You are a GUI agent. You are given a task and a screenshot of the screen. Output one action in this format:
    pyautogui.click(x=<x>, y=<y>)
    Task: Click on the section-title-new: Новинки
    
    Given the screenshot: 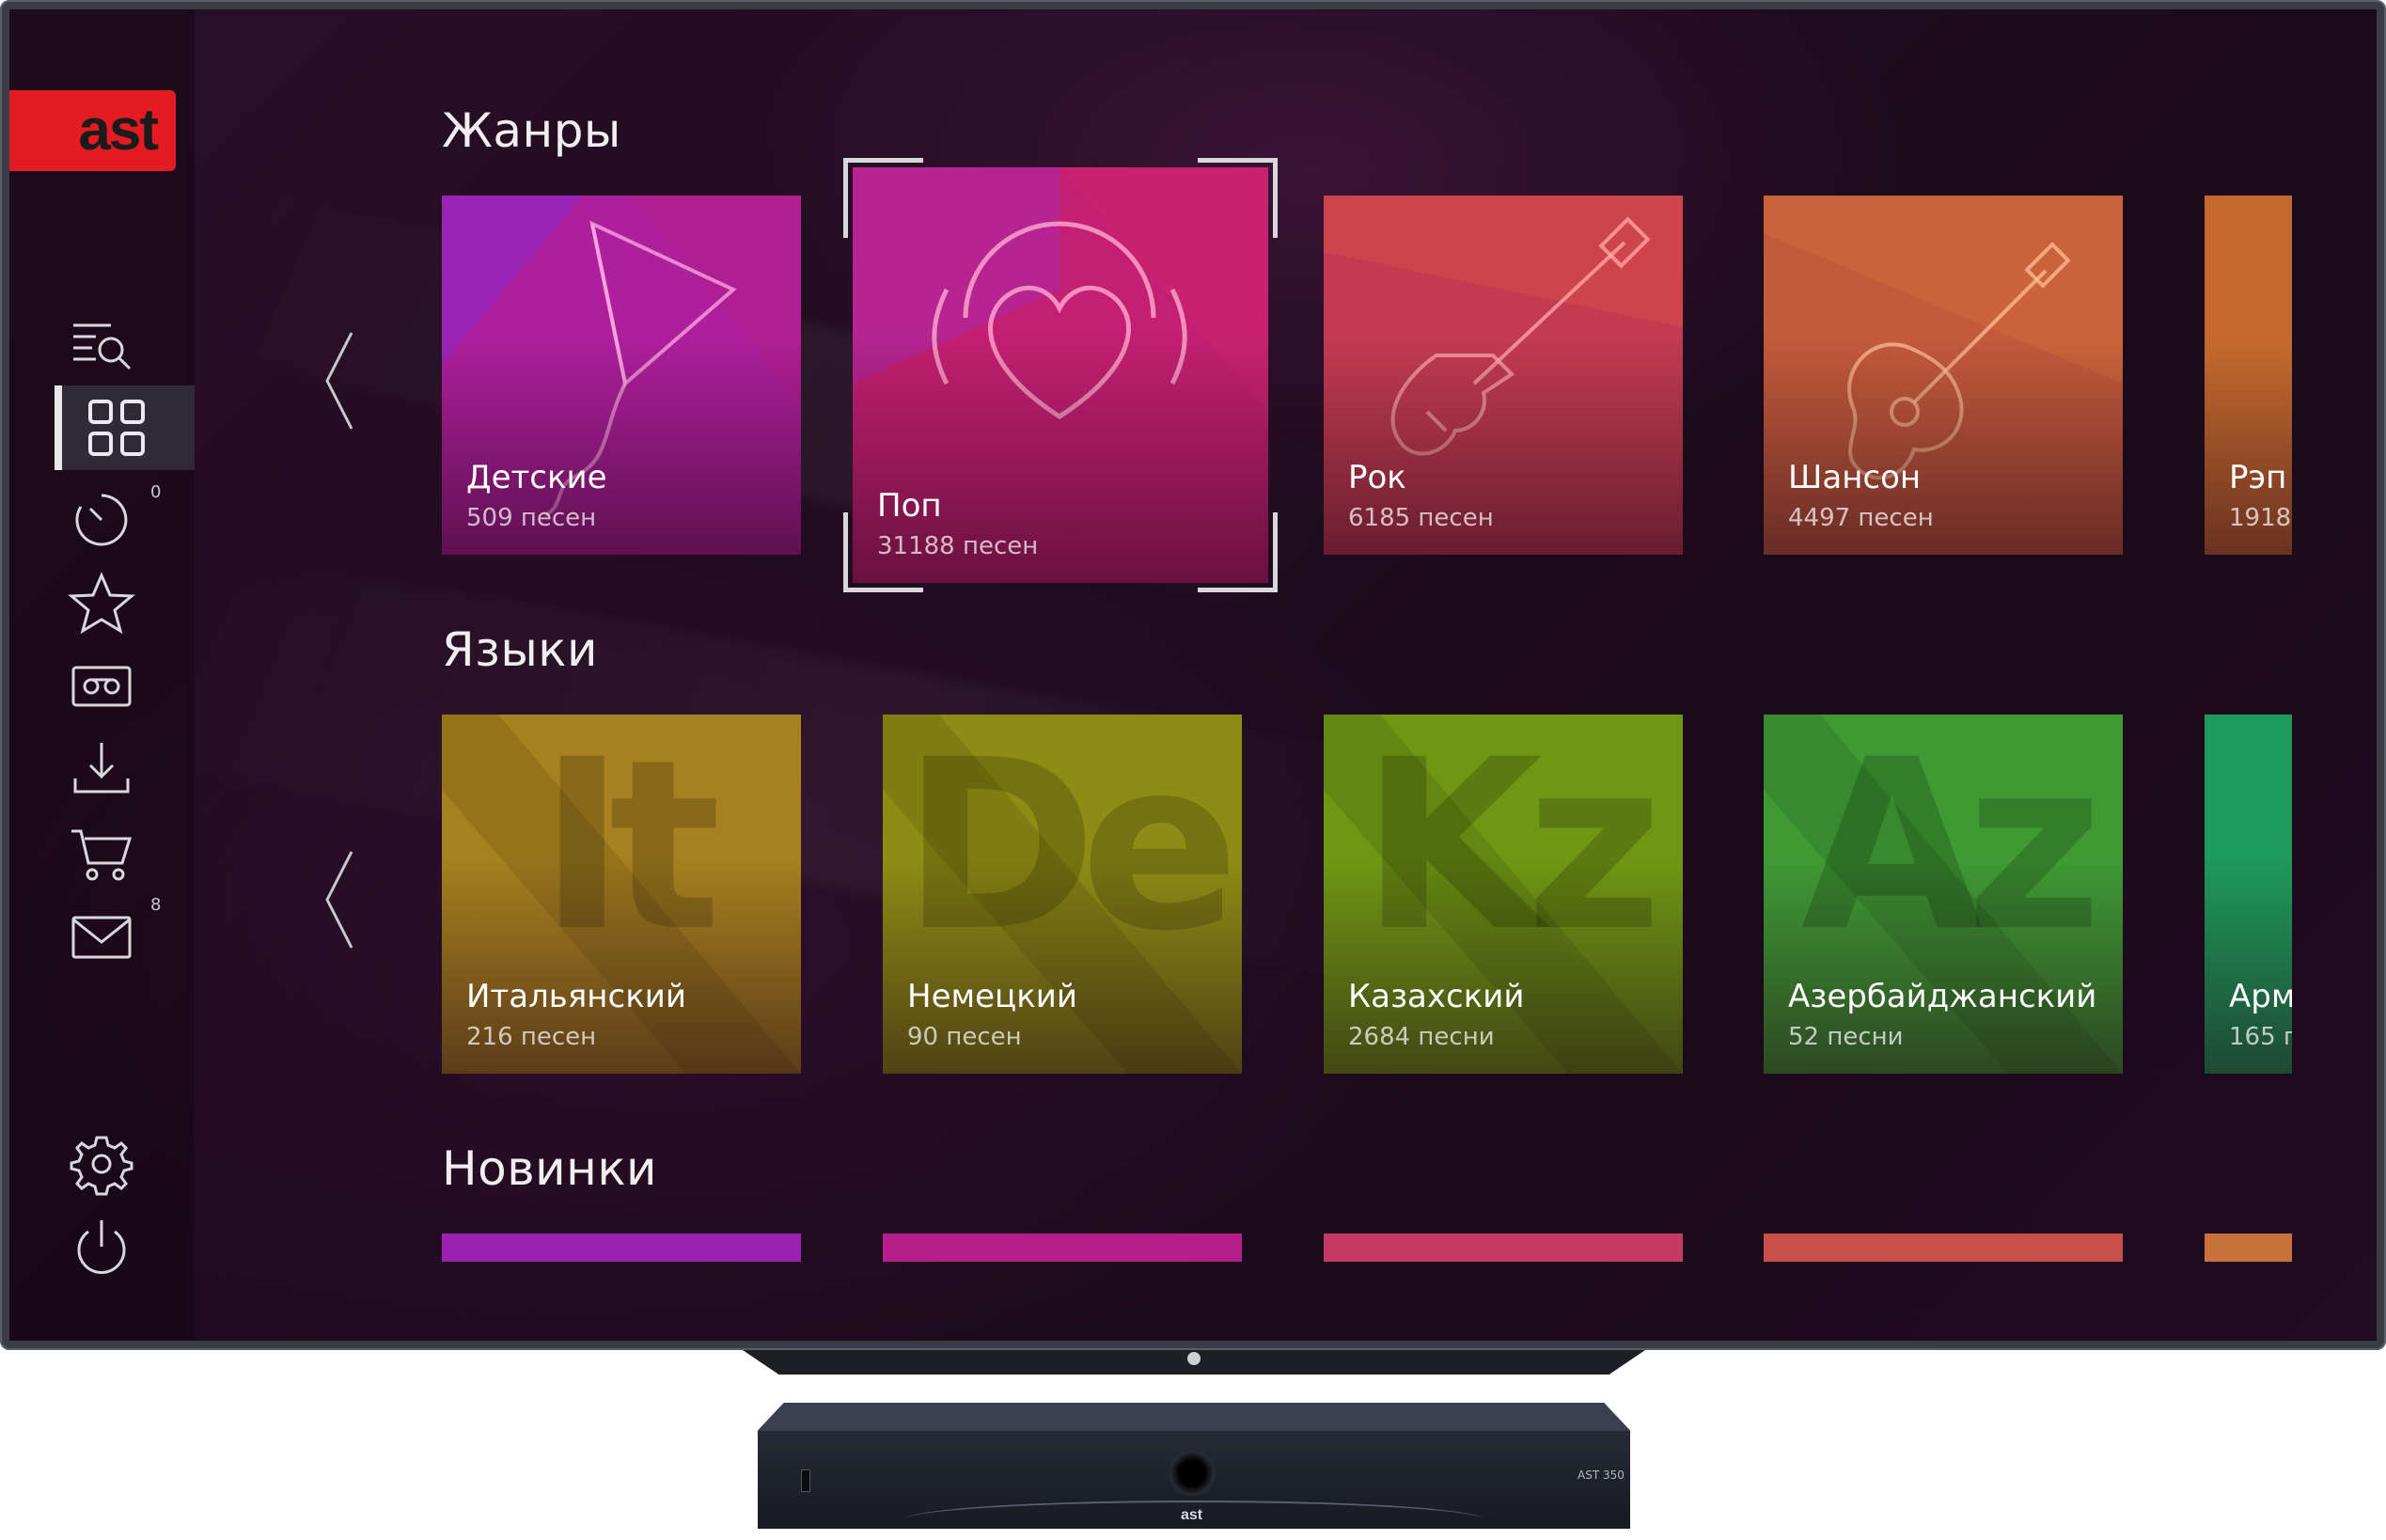 What is the action you would take?
    pyautogui.click(x=550, y=1168)
    